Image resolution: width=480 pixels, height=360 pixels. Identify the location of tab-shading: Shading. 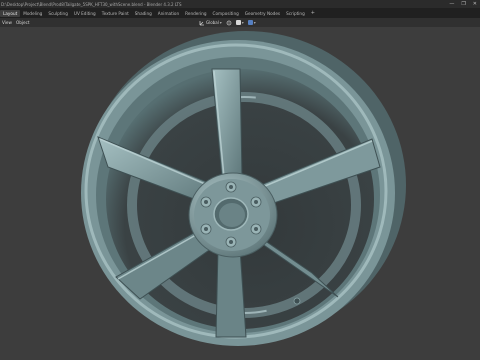
(143, 13).